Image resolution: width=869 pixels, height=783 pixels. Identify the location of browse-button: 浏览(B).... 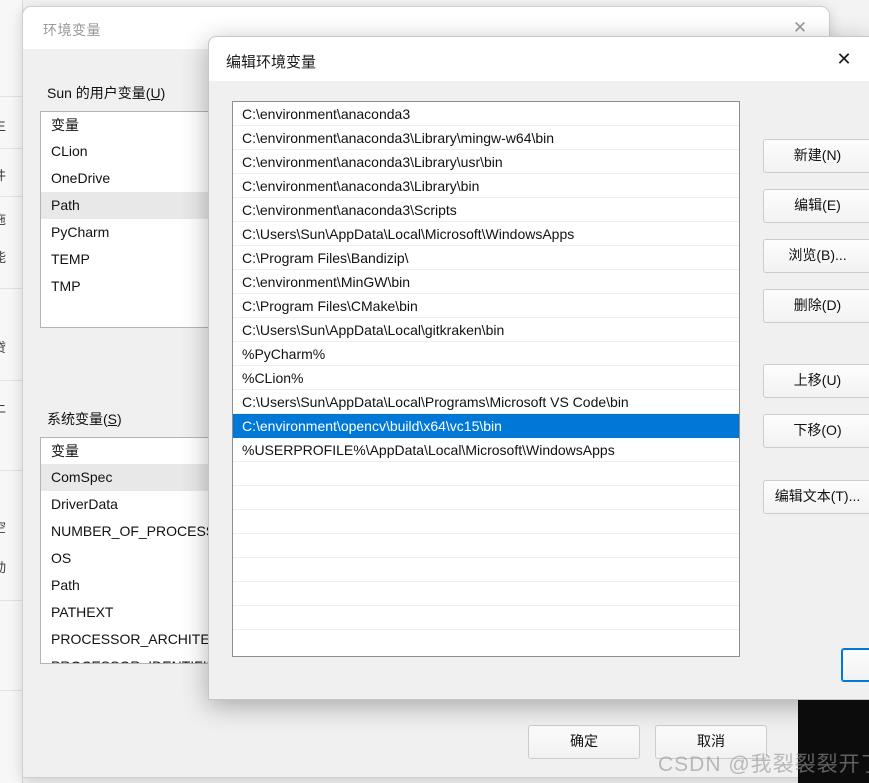
(816, 256).